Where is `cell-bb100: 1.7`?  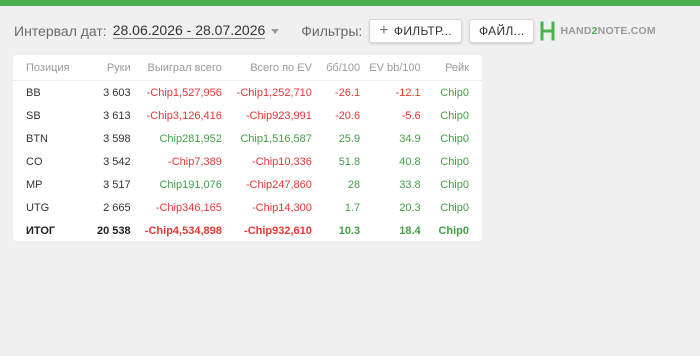 cell-bb100: 1.7 is located at coordinates (352, 207).